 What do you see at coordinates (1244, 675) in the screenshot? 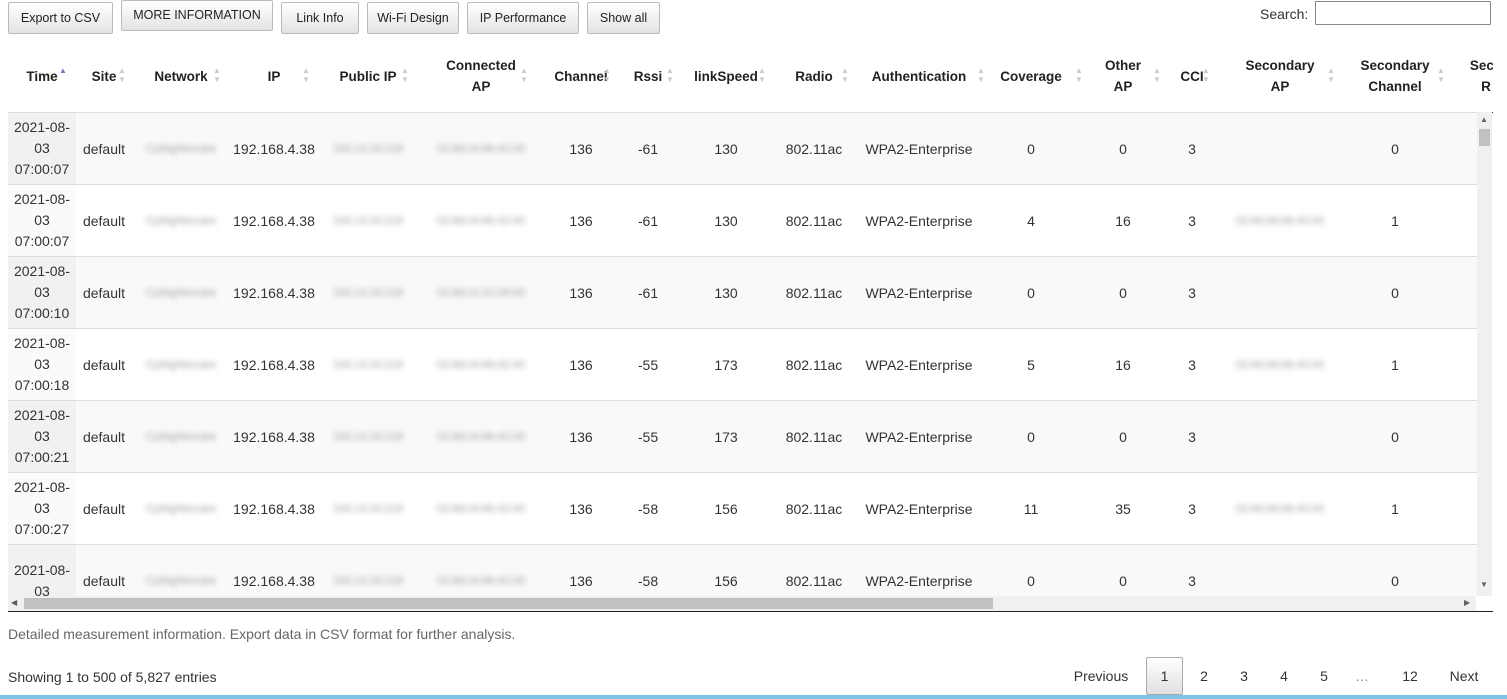
I see `pagination-page-3: 3` at bounding box center [1244, 675].